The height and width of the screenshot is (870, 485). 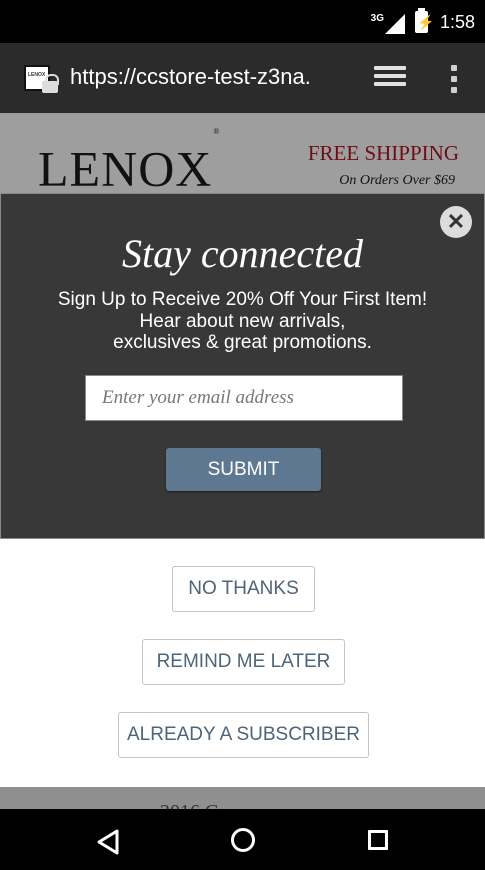 I want to click on status-bar: 3G ⚡ 1:58, so click(x=242, y=21).